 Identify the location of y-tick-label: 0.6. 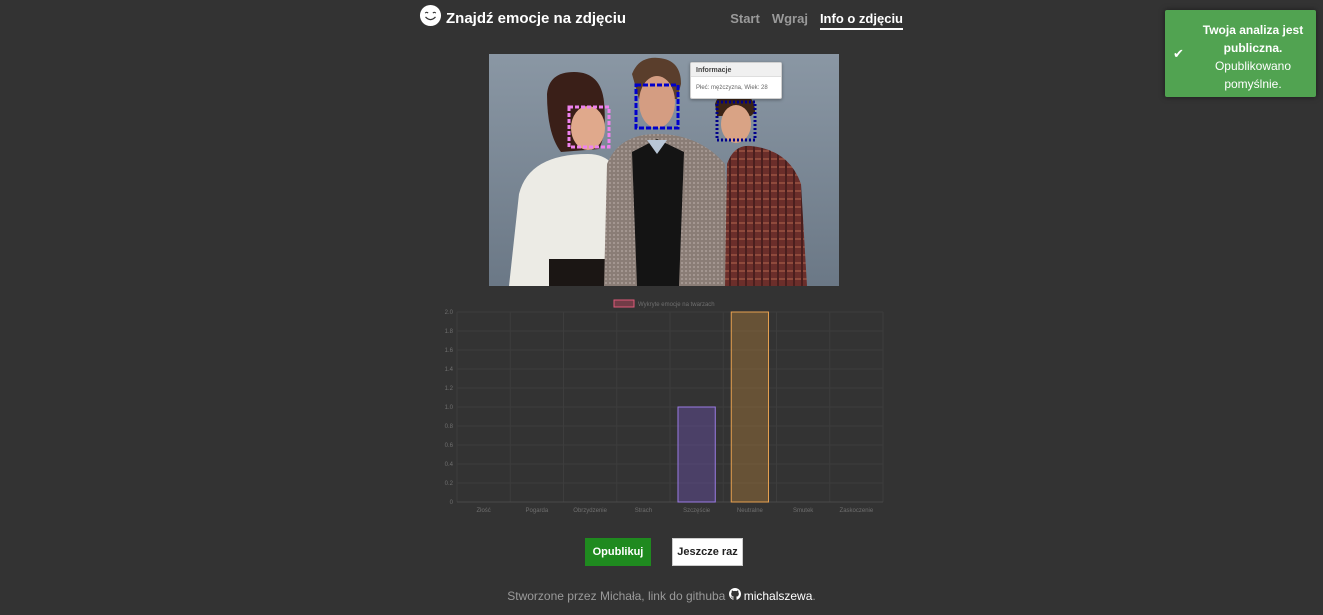
(449, 446).